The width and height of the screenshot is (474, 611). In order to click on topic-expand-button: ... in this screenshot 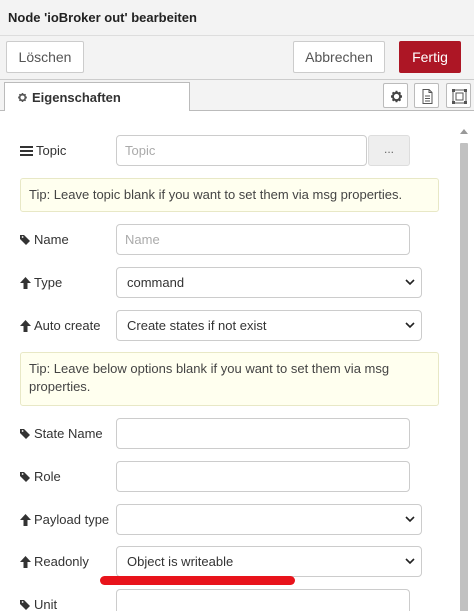, I will do `click(389, 150)`.